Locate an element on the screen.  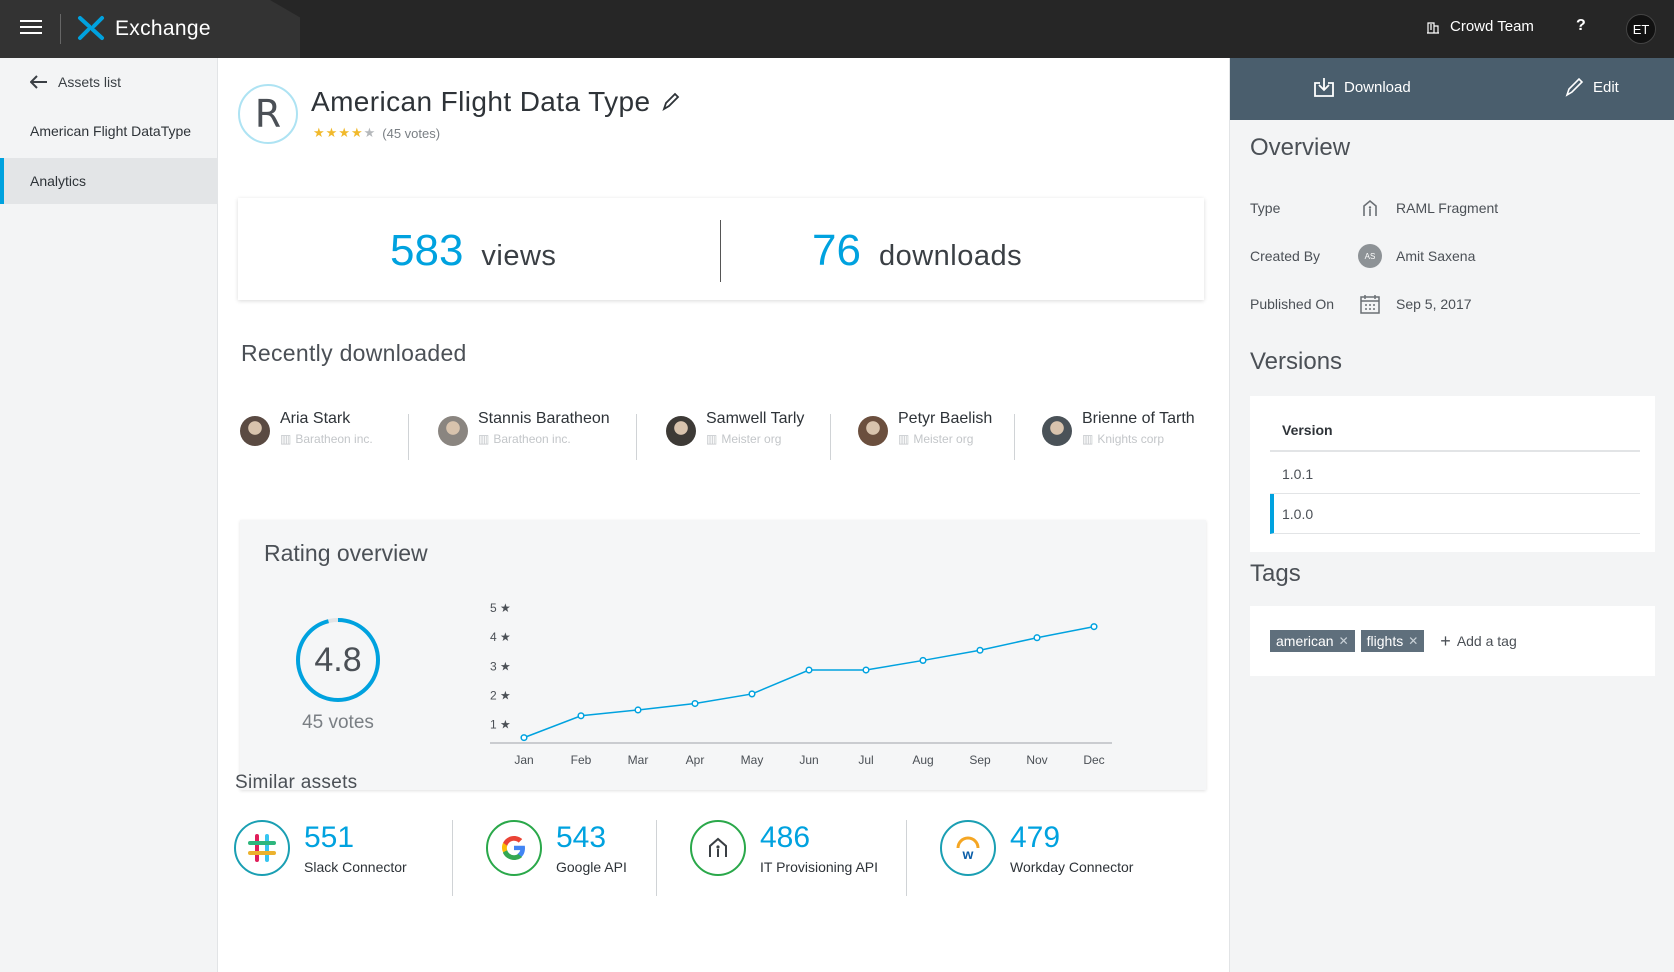
similar-asset-workday: w 479 Workday Connector is located at coordinates (1036, 848).